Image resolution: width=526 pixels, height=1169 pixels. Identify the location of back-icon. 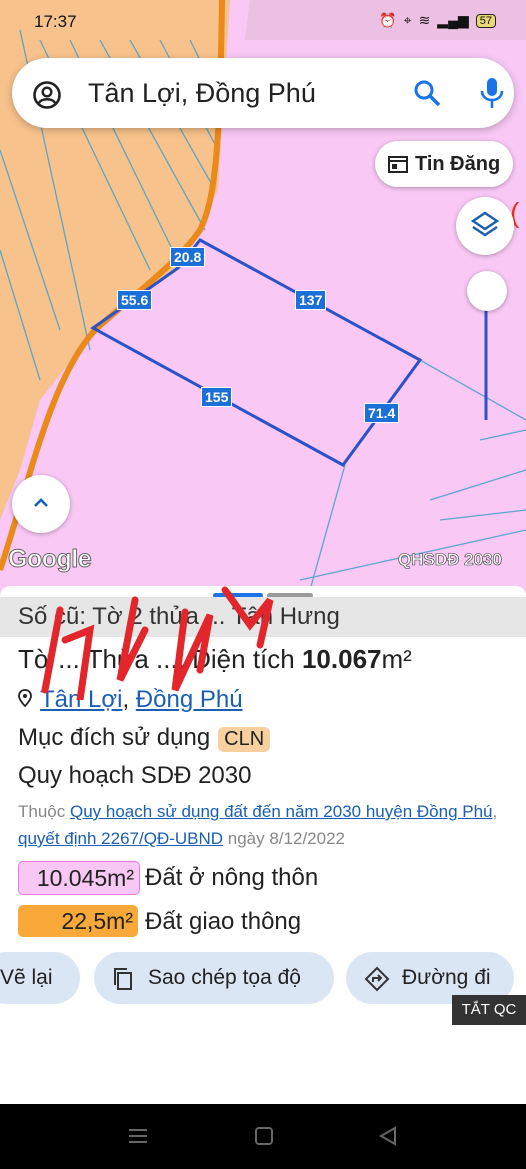
(388, 1136).